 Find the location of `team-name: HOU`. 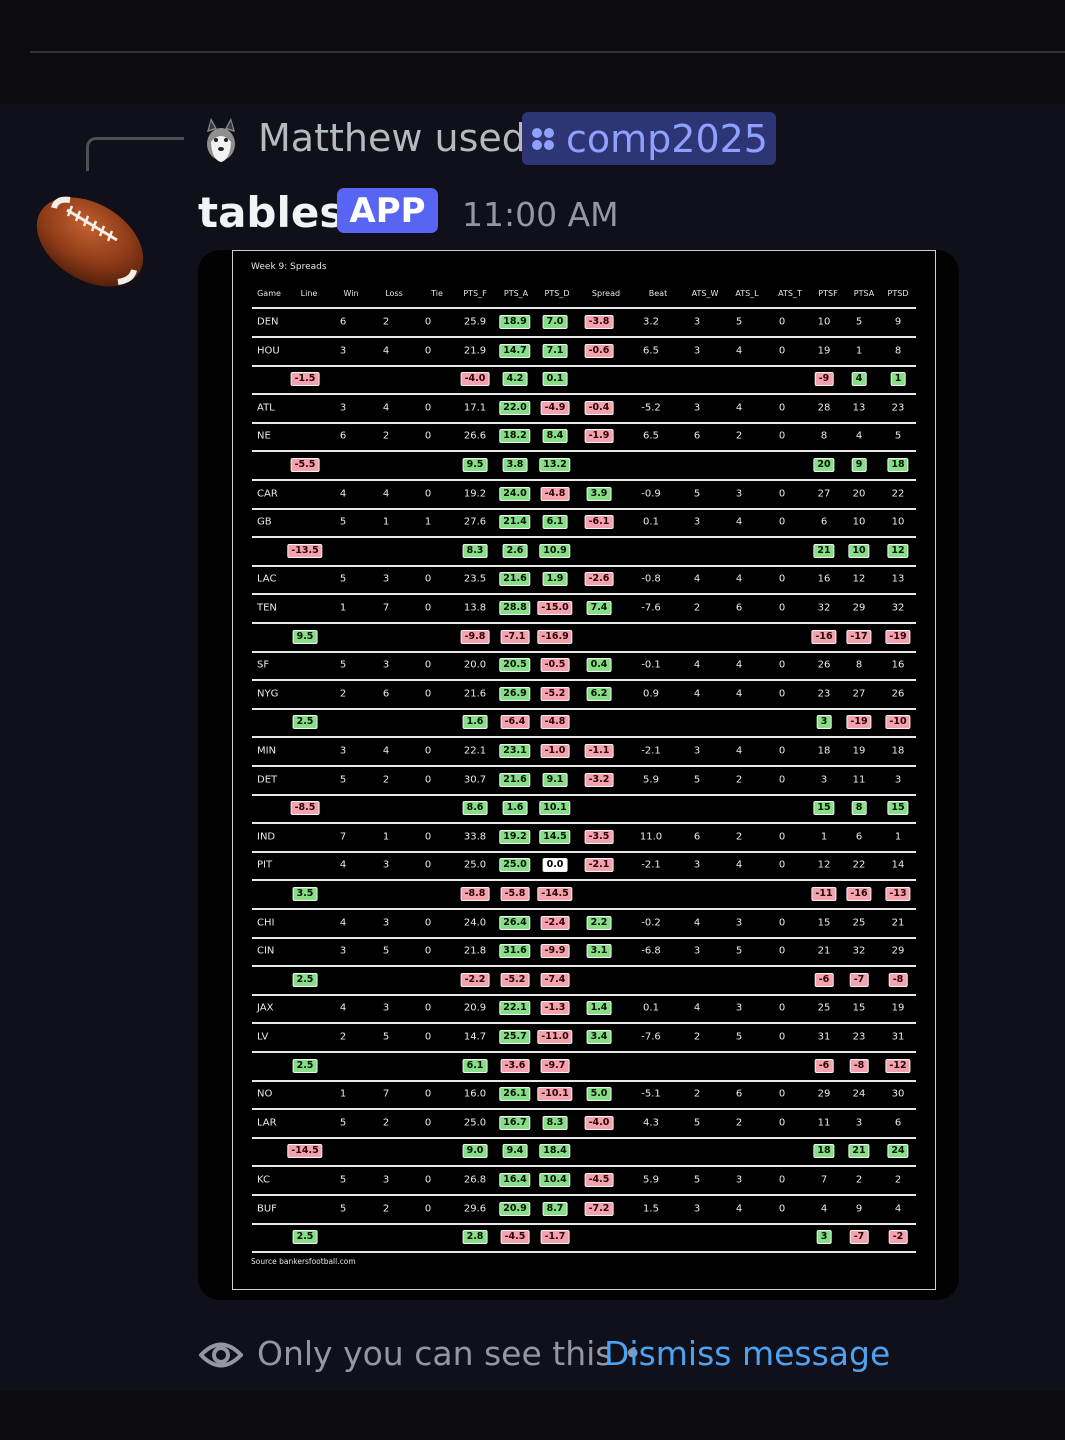

team-name: HOU is located at coordinates (268, 351).